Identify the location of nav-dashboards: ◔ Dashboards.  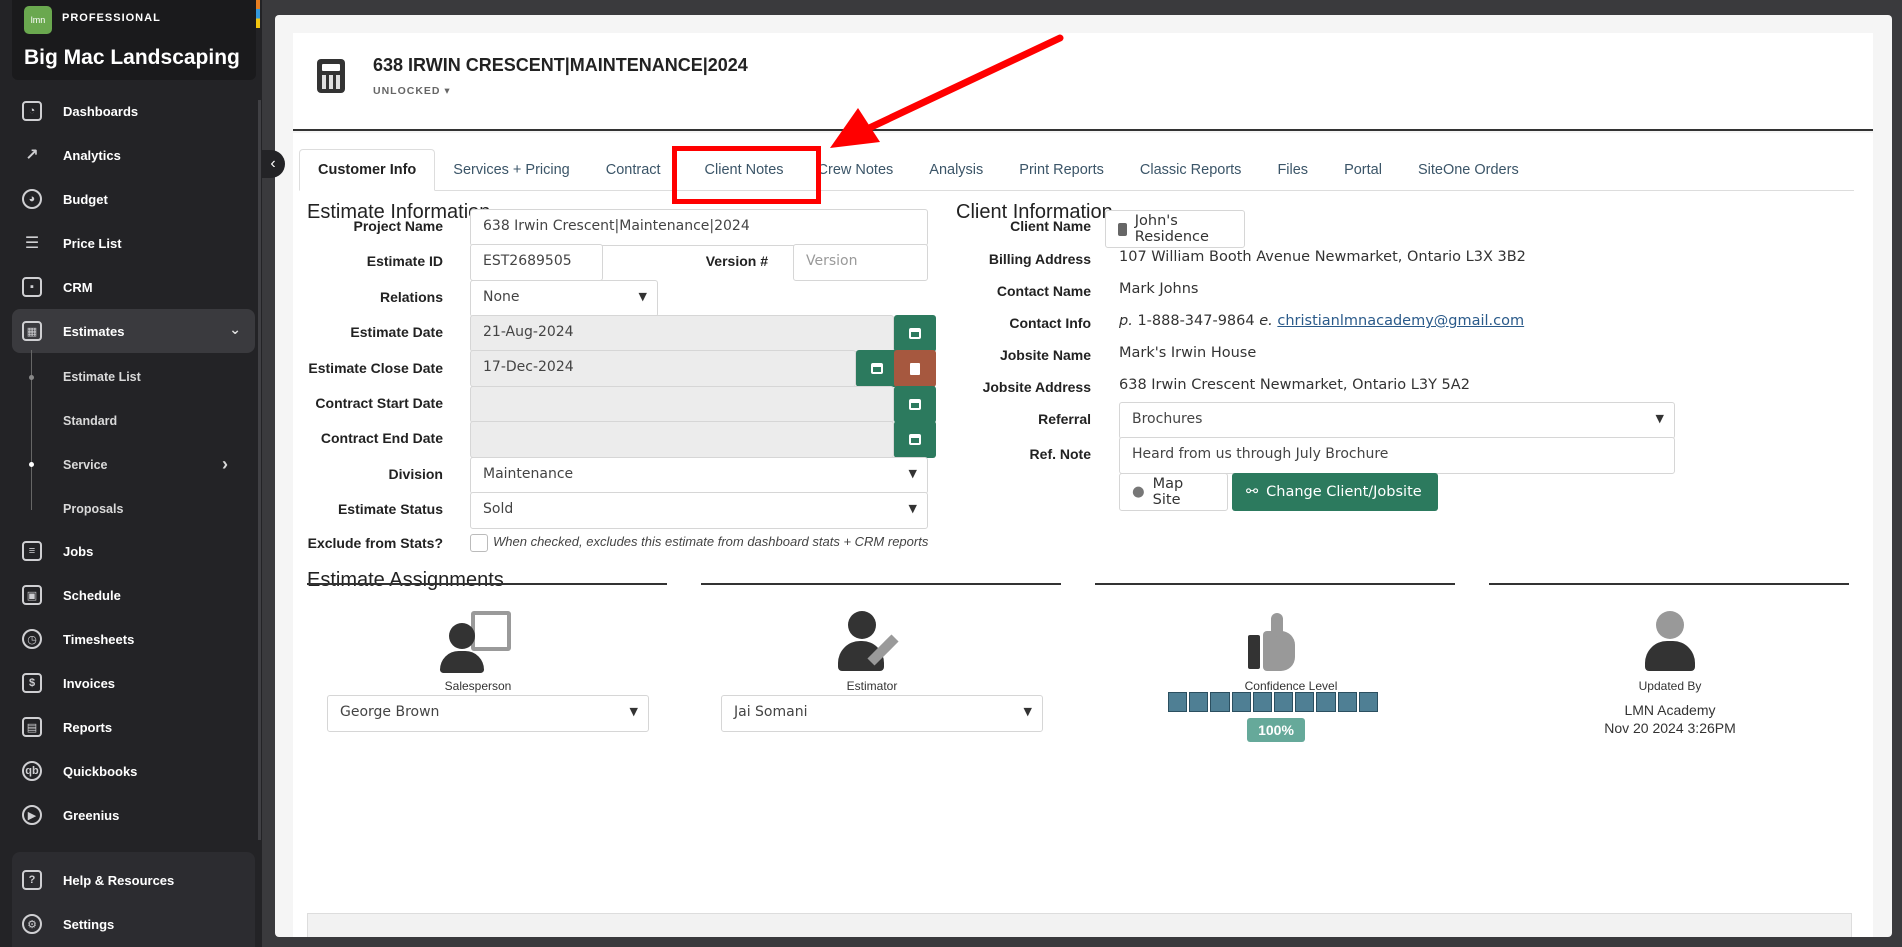
(133, 111).